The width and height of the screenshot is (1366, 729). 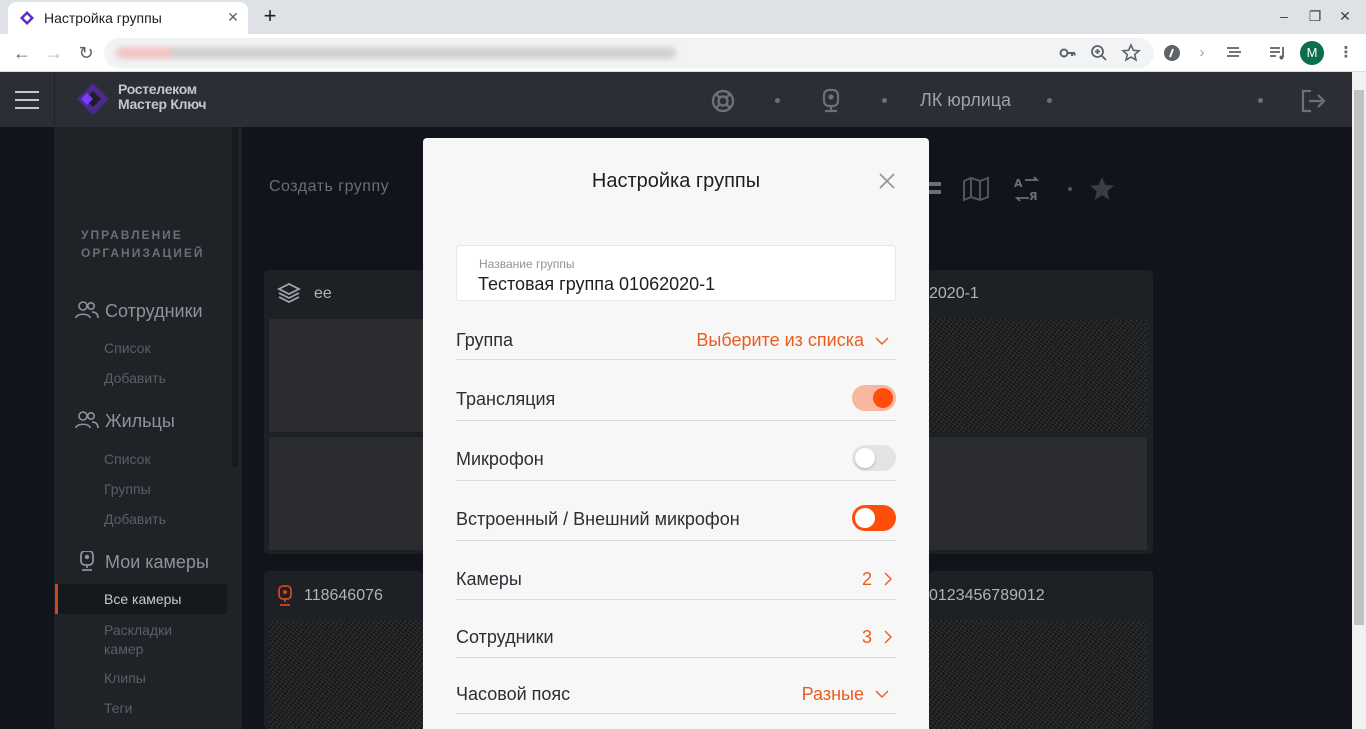 I want to click on sidebar-item-all-cameras: Все камеры, so click(x=143, y=599).